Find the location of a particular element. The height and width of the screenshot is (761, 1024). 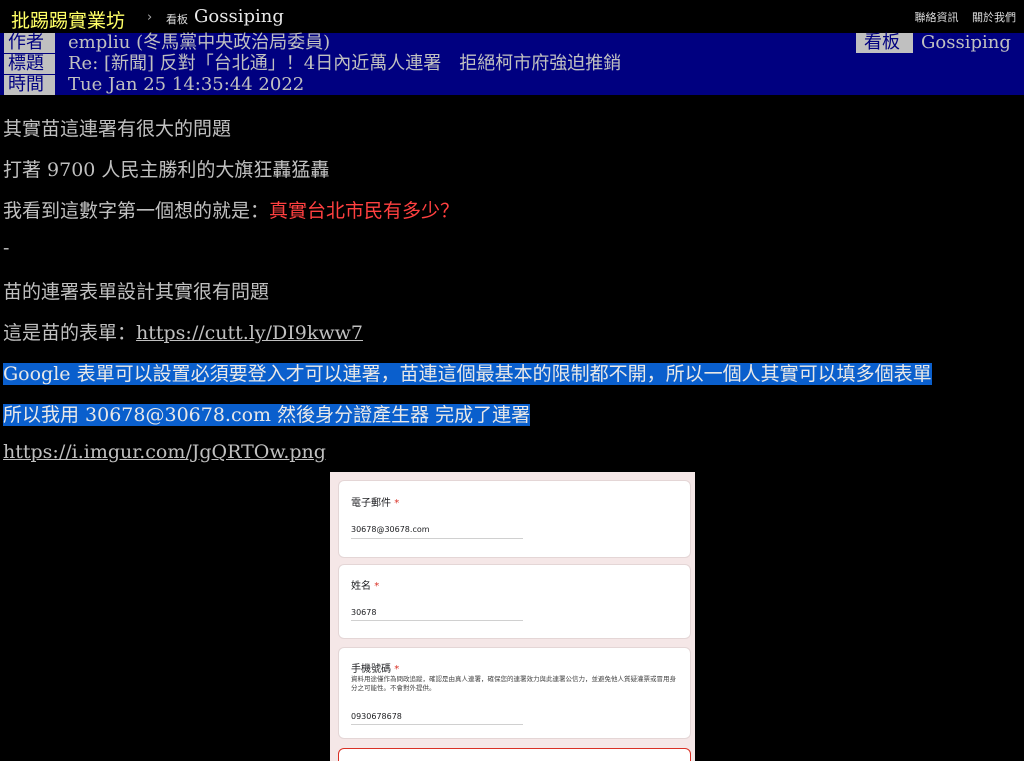

site-name-link: 批踢踢實業坊 is located at coordinates (68, 19).